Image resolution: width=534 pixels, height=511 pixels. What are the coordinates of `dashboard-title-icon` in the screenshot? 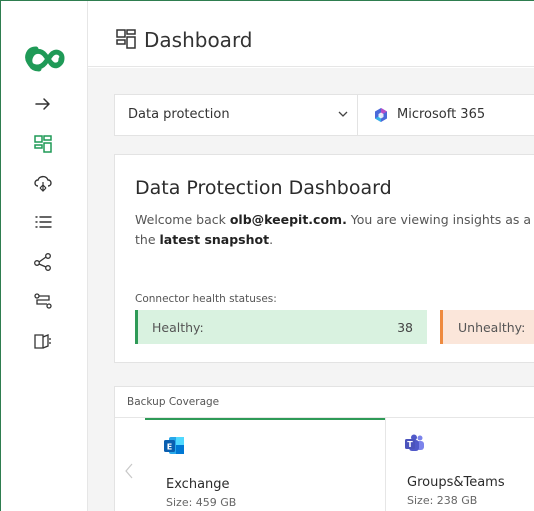 It's located at (126, 39).